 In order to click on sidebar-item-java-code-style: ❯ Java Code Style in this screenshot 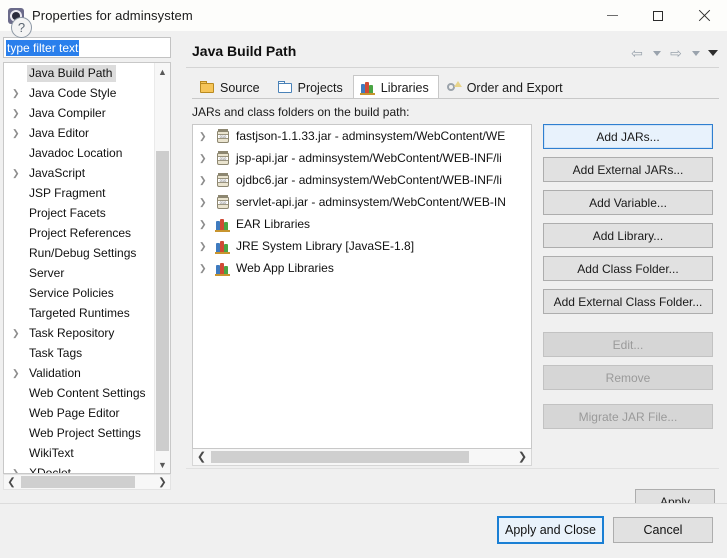, I will do `click(80, 93)`.